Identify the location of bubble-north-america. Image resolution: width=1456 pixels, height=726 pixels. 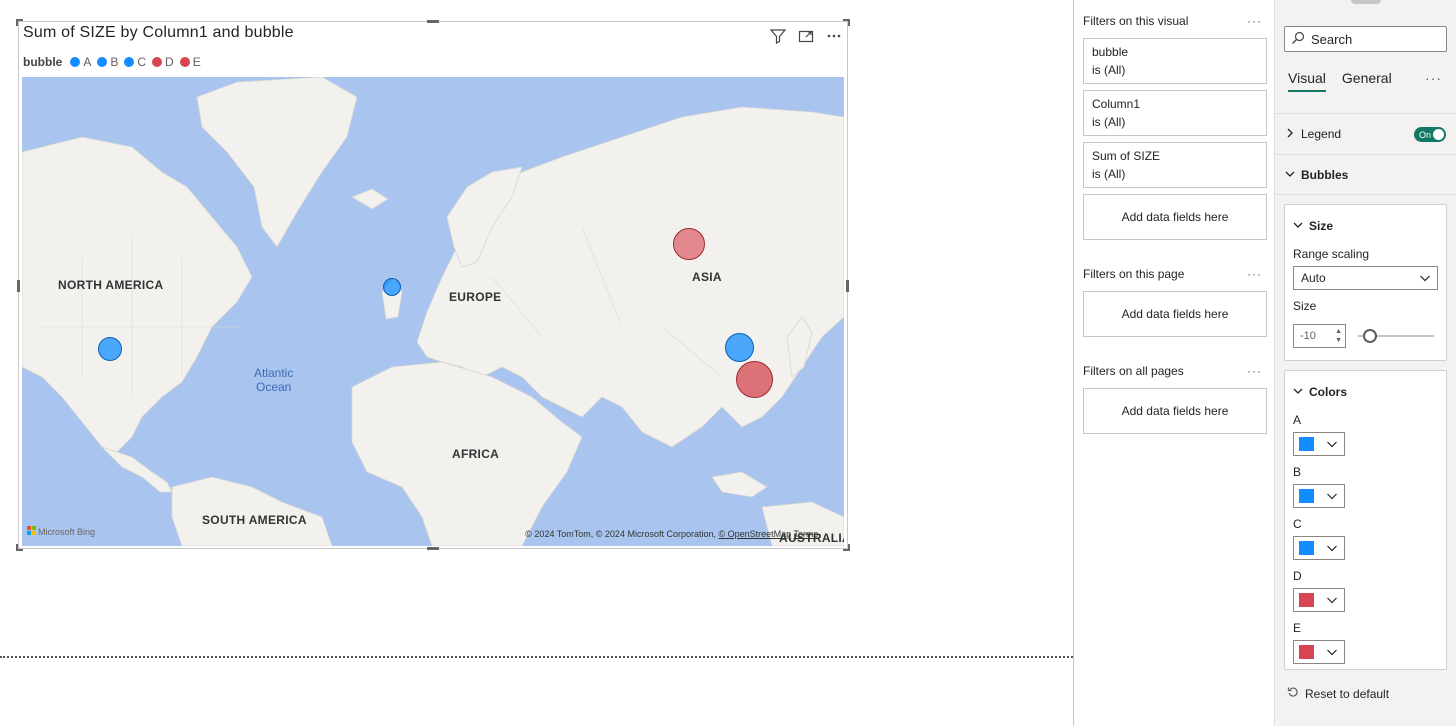
(110, 349).